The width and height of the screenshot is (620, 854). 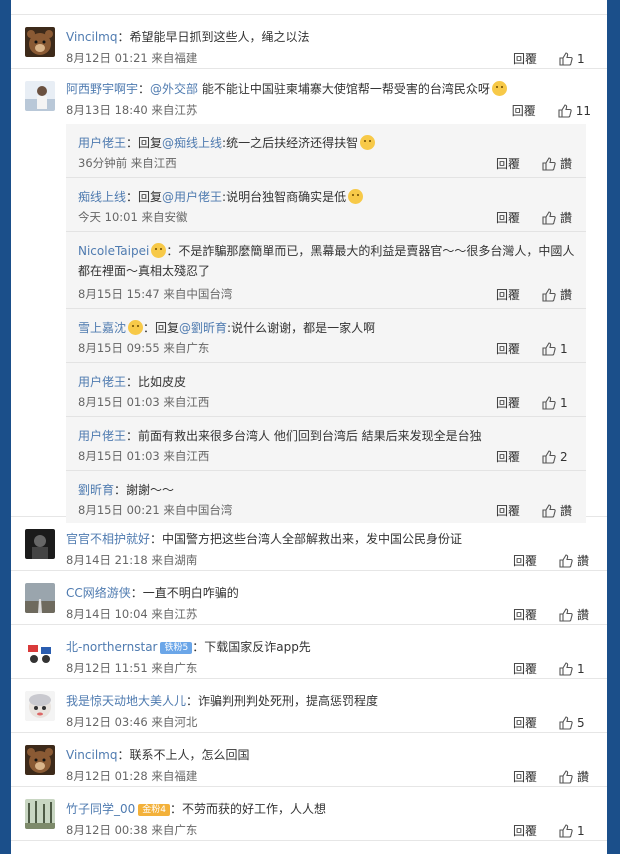 What do you see at coordinates (344, 89) in the screenshot?
I see `comment-text: 能不能让中国驻柬埔寨大使馆帮一帮受害的台湾民众呀` at bounding box center [344, 89].